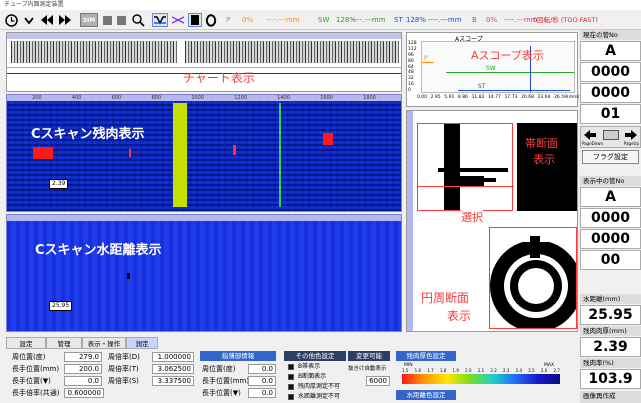 This screenshot has width=641, height=403. Describe the element at coordinates (173, 357) in the screenshot. I see `circ-scale-d-input: 1.000000` at that location.